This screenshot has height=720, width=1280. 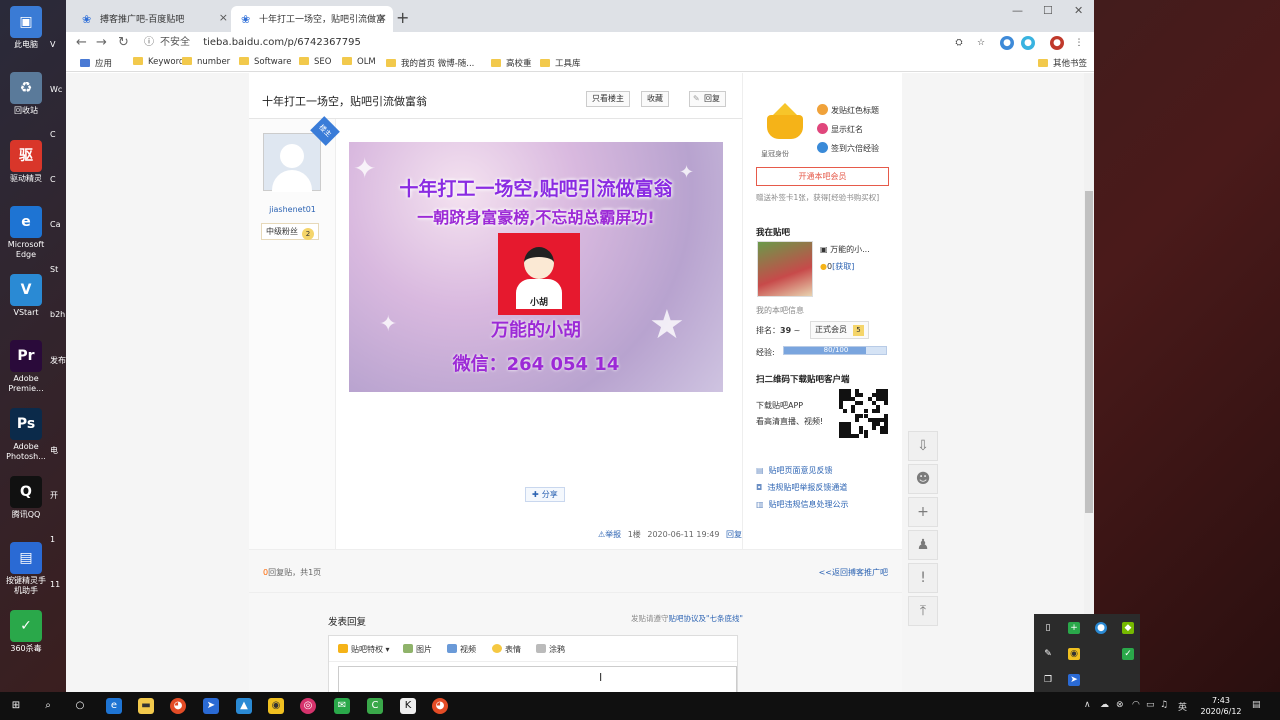 I want to click on bookmark-item: 其他书签, so click(x=1062, y=63).